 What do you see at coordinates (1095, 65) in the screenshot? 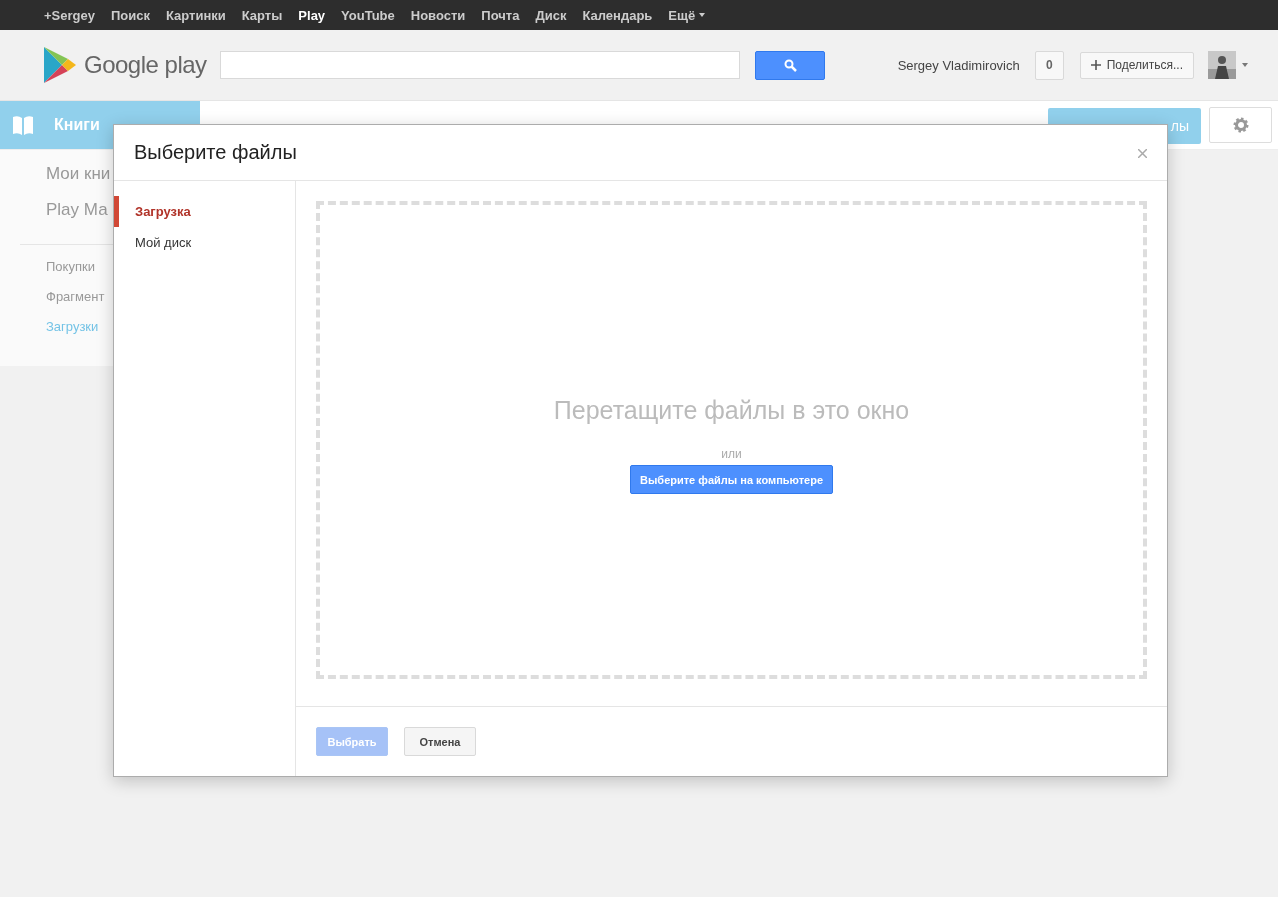
I see `plus-icon` at bounding box center [1095, 65].